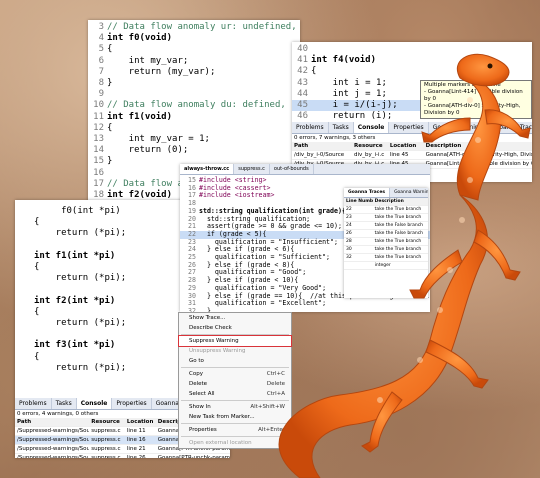 The image size is (540, 478). What do you see at coordinates (106, 456) in the screenshot?
I see `table-cell: suppress.c` at bounding box center [106, 456].